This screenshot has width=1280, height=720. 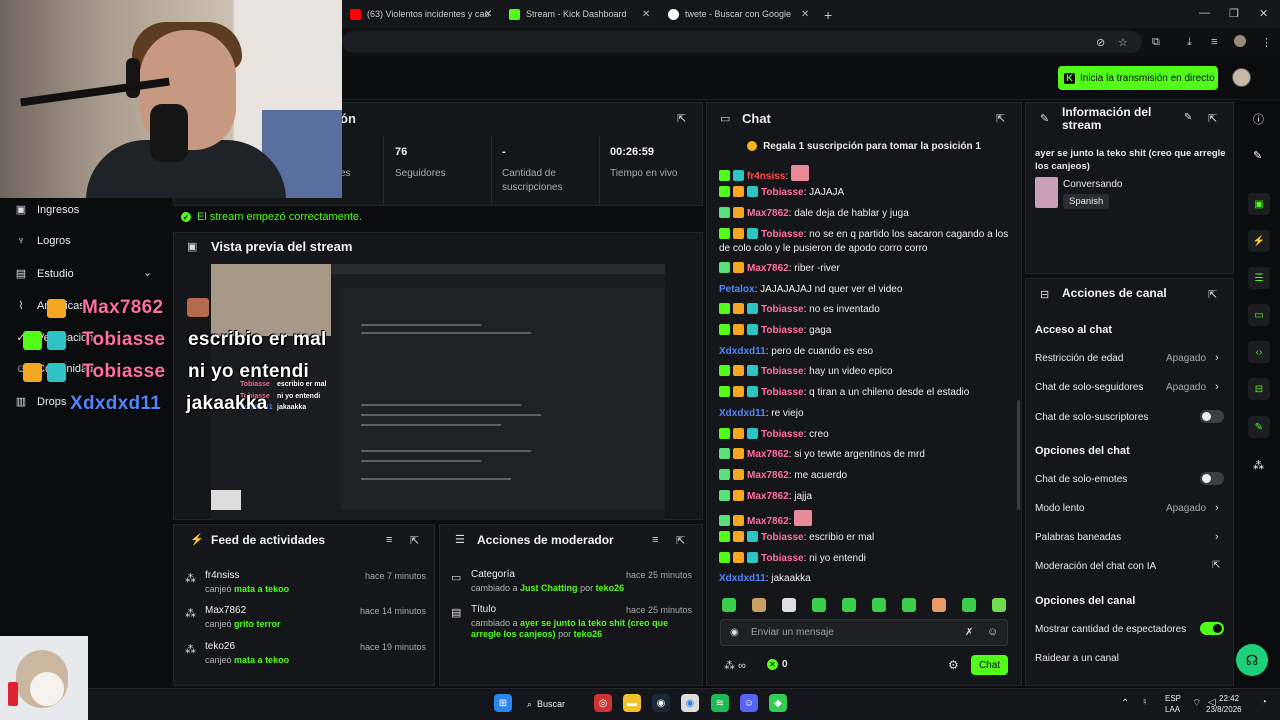 What do you see at coordinates (1100, 42) in the screenshot?
I see `tracking-off-icon: ⊘` at bounding box center [1100, 42].